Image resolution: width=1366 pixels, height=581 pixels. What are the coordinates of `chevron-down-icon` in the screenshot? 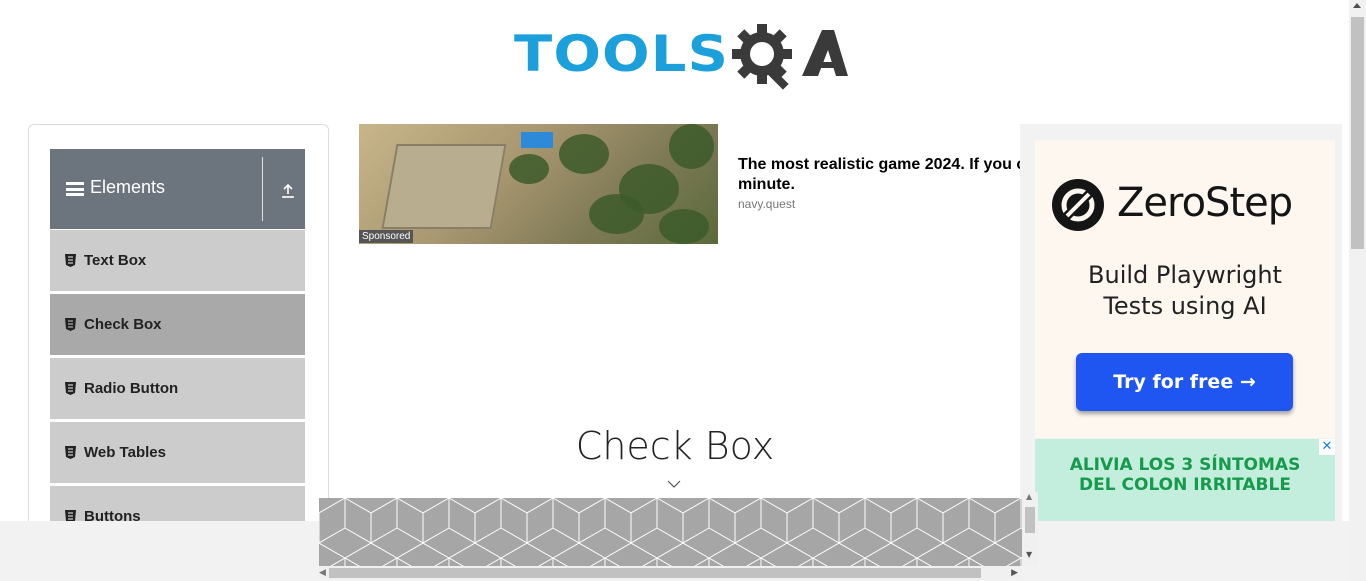 It's located at (674, 484).